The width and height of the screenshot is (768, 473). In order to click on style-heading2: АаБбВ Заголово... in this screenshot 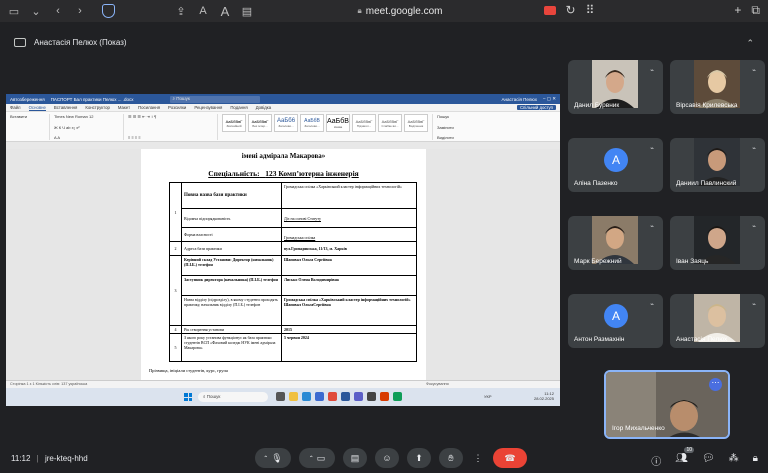, I will do `click(312, 123)`.